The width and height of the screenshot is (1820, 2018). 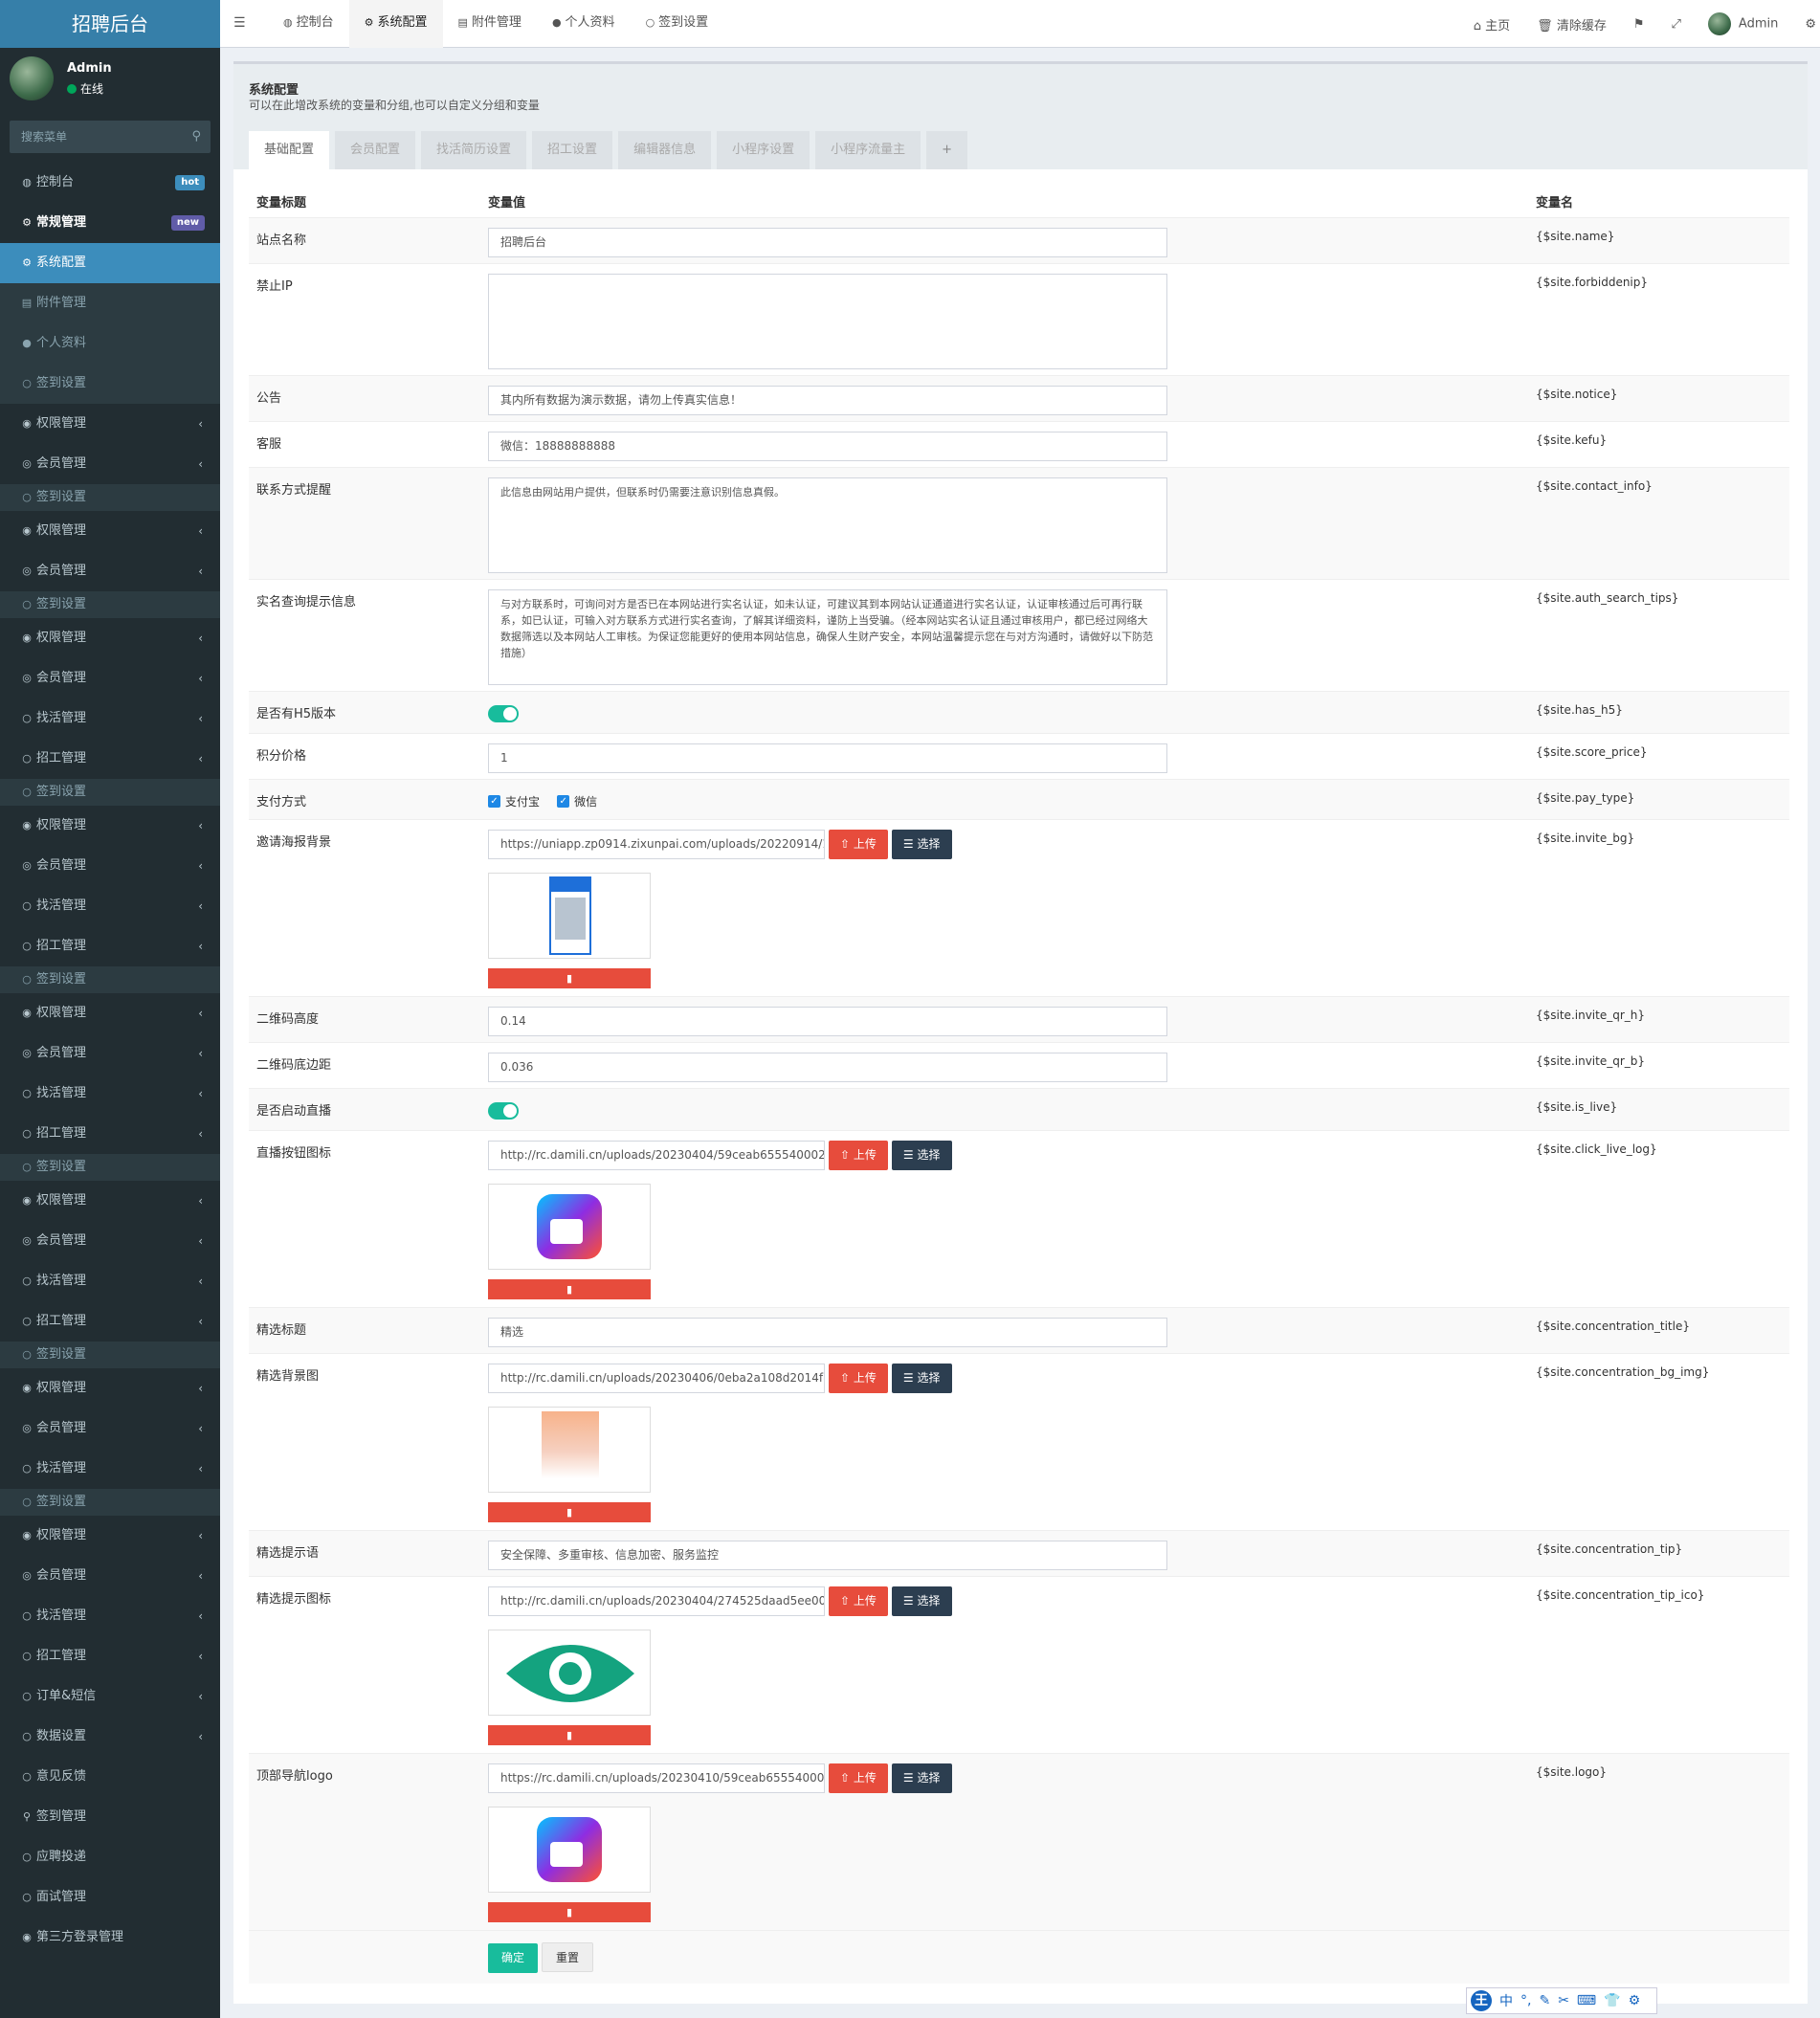 I want to click on sidebar-item: ○ 应聘投递, so click(x=110, y=1857).